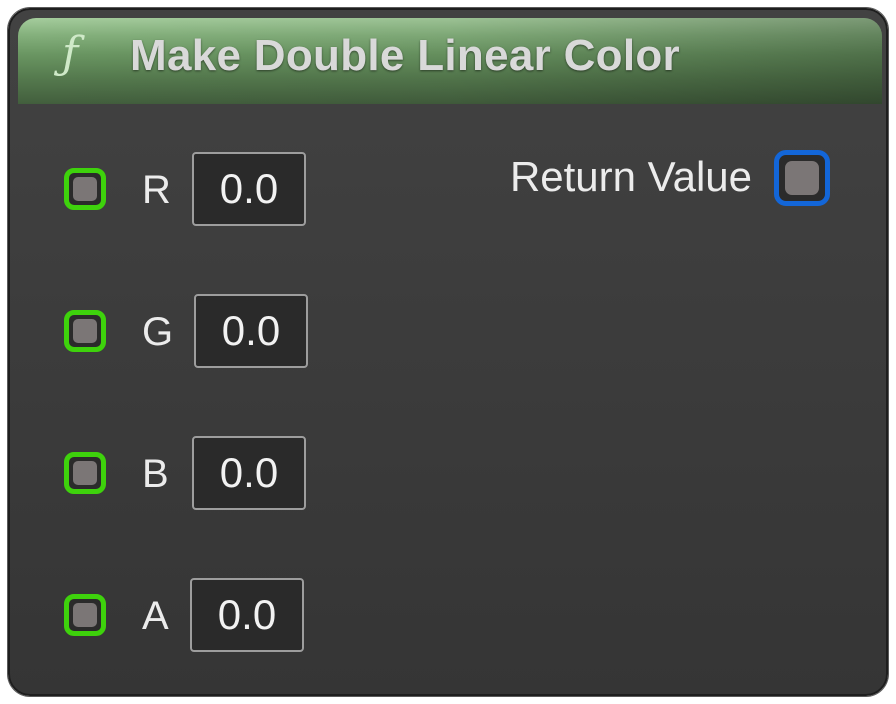 The width and height of the screenshot is (896, 704). Describe the element at coordinates (156, 190) in the screenshot. I see `input-label-r: R` at that location.